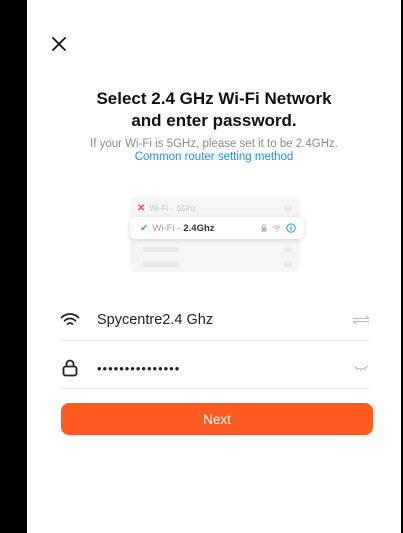  I want to click on router-setting-link: Common router setting method, so click(214, 157).